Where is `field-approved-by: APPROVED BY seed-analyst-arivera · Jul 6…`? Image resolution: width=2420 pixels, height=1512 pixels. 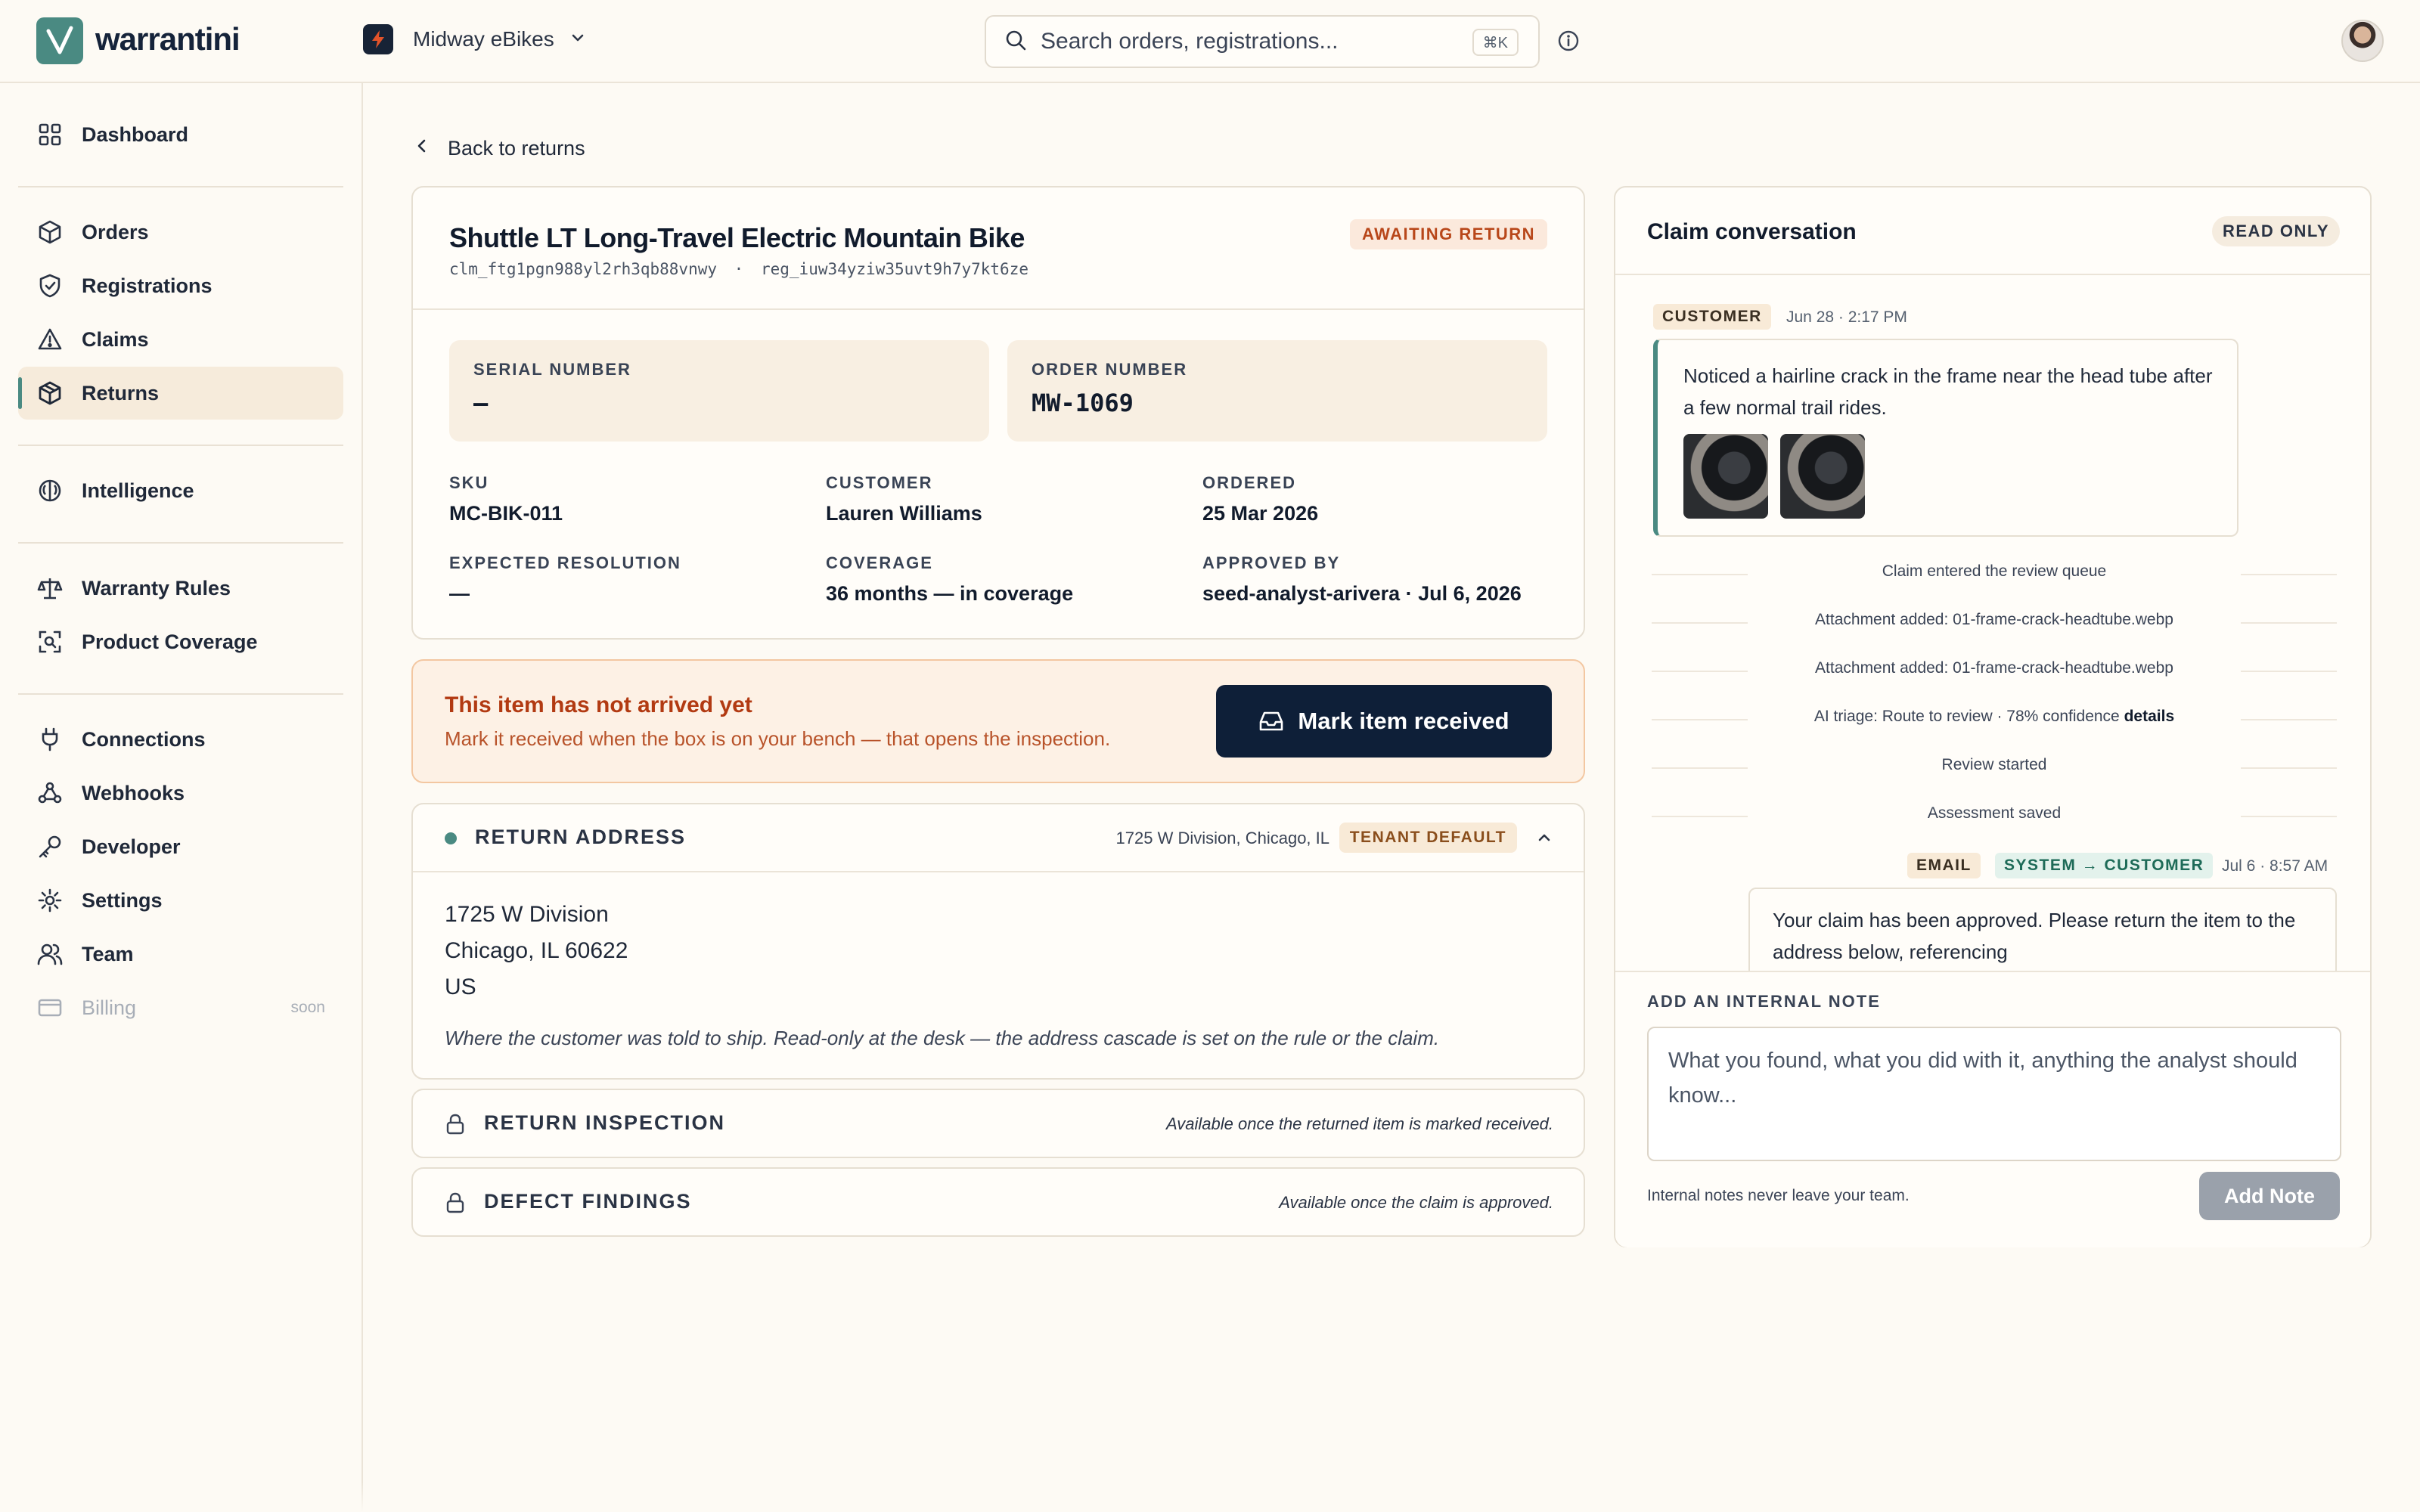 field-approved-by: APPROVED BY seed-analyst-arivera · Jul 6… is located at coordinates (1383, 579).